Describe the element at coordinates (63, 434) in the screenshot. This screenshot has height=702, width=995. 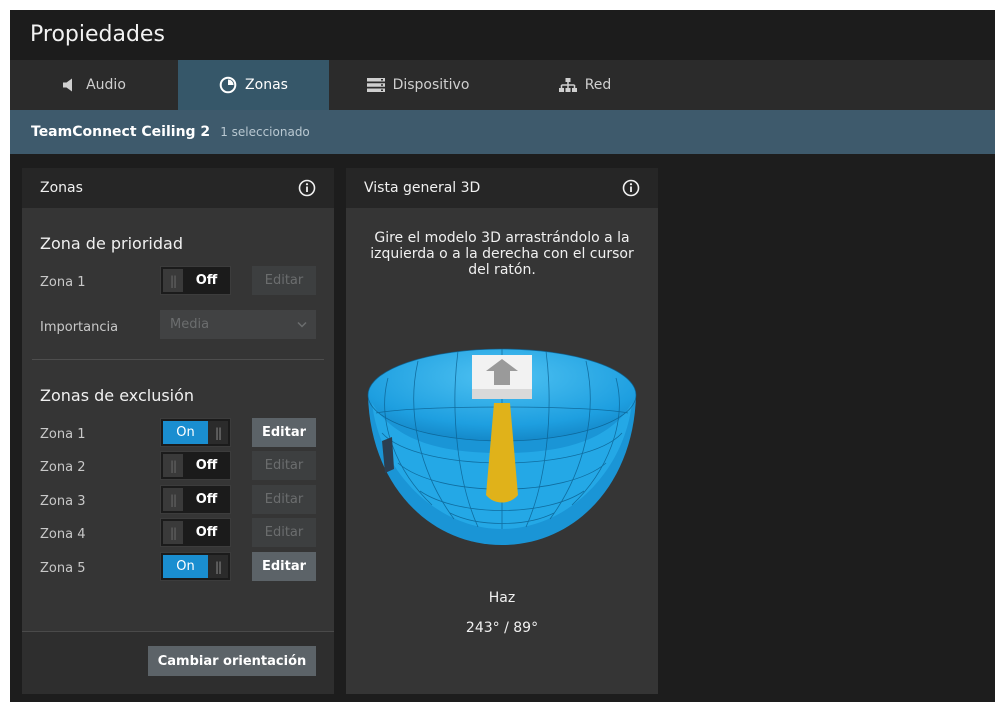
I see `exclusion-zone-1-label: Zona 1` at that location.